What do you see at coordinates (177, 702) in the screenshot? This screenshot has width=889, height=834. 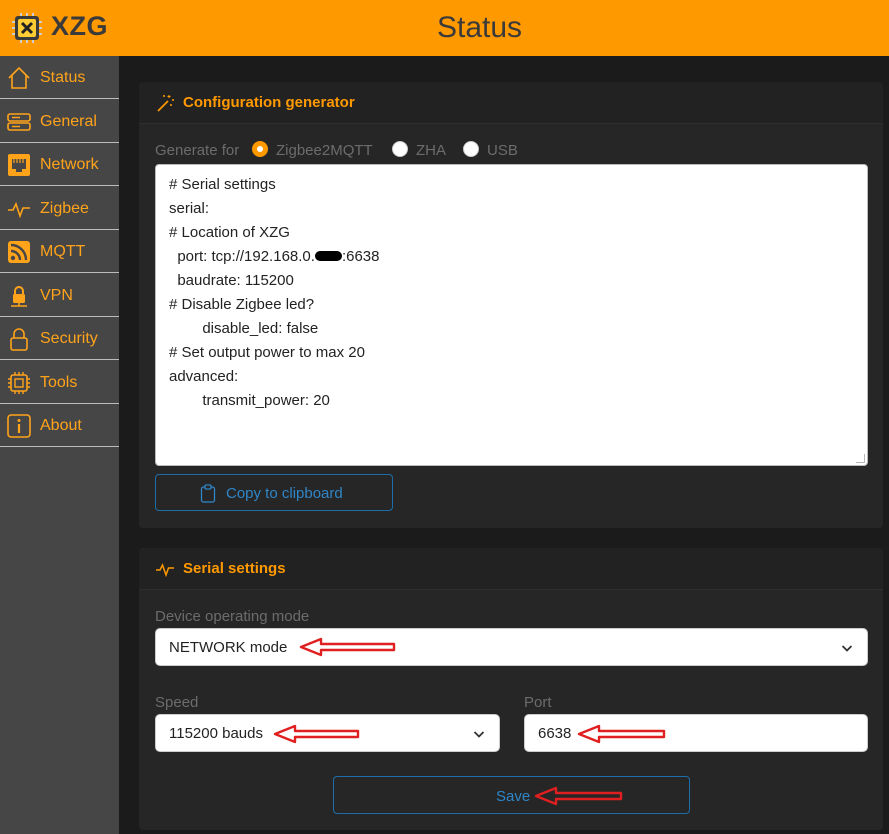 I see `speed-label: Speed` at bounding box center [177, 702].